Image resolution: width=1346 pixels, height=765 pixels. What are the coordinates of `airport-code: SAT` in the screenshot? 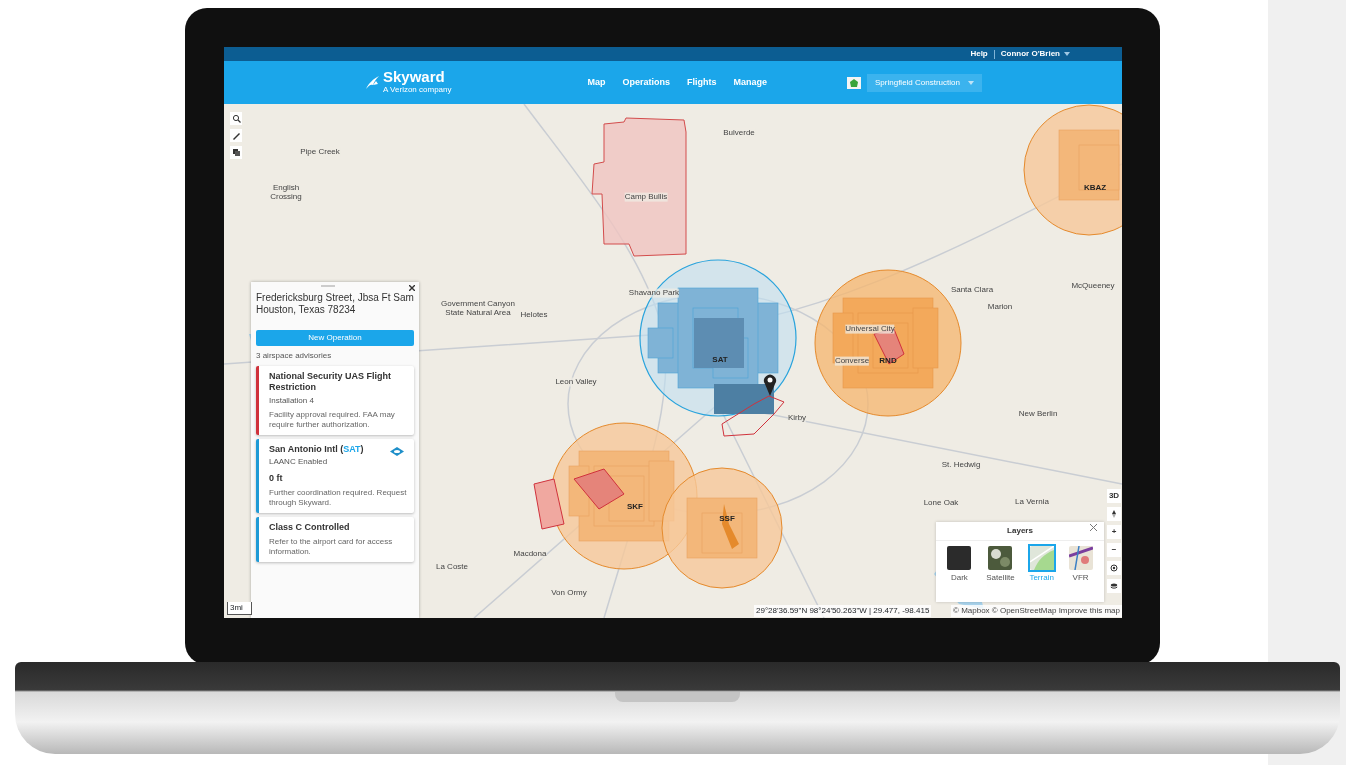 It's located at (720, 360).